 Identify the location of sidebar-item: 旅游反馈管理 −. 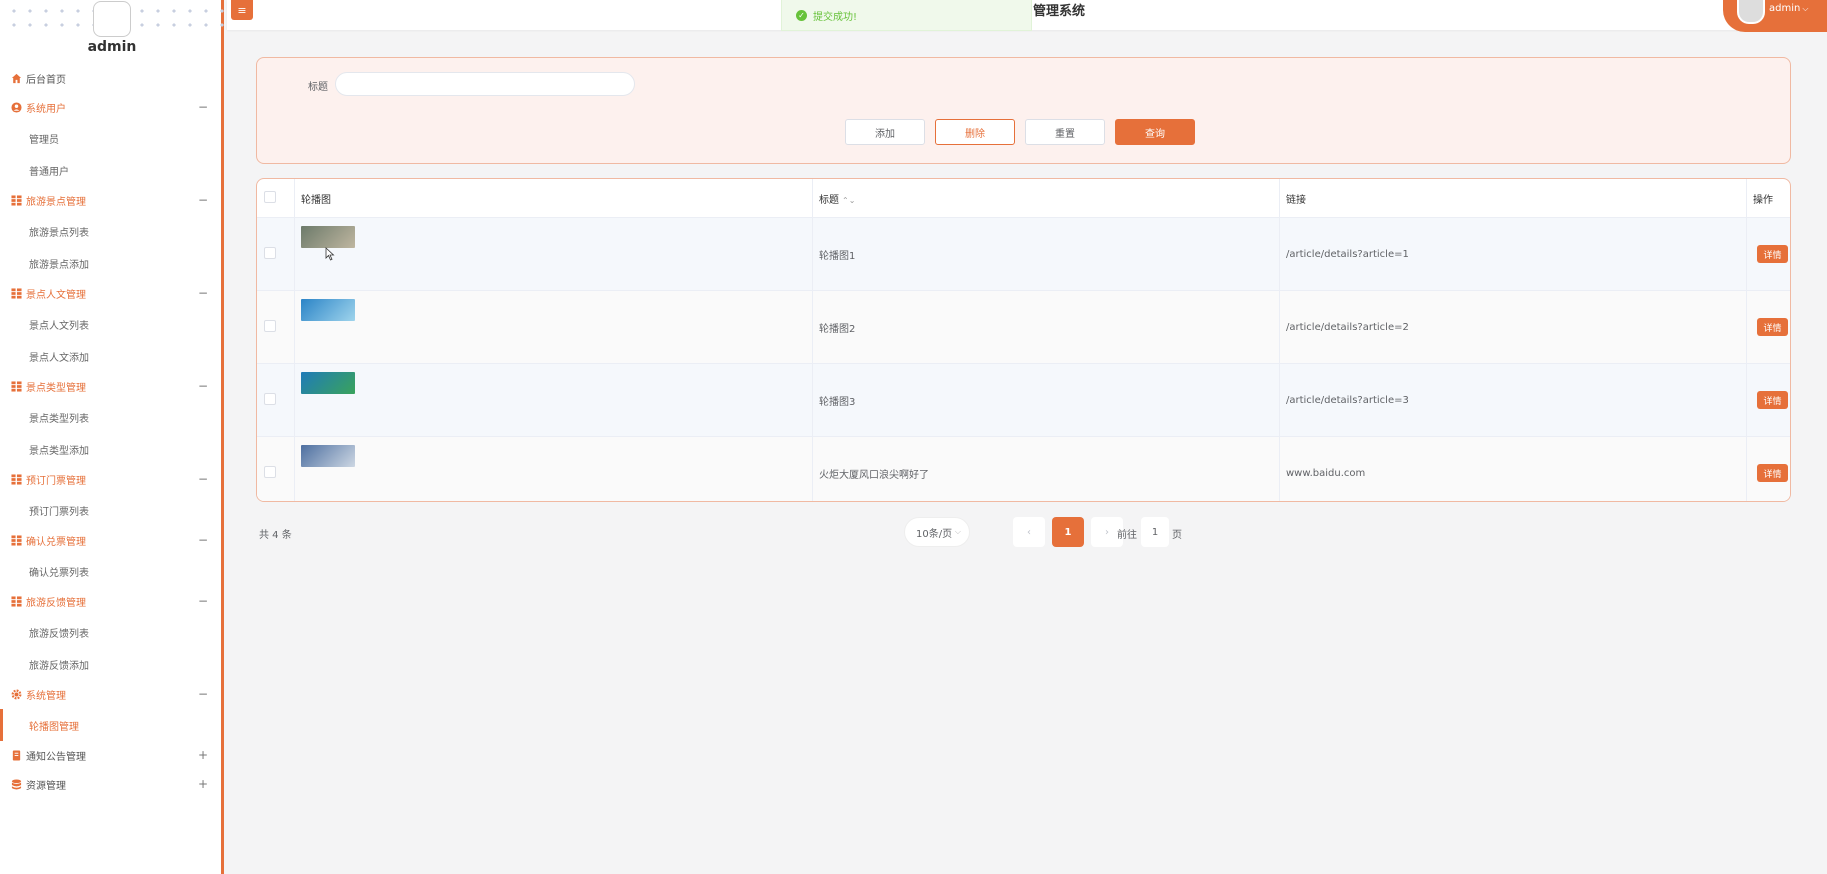
(110, 601).